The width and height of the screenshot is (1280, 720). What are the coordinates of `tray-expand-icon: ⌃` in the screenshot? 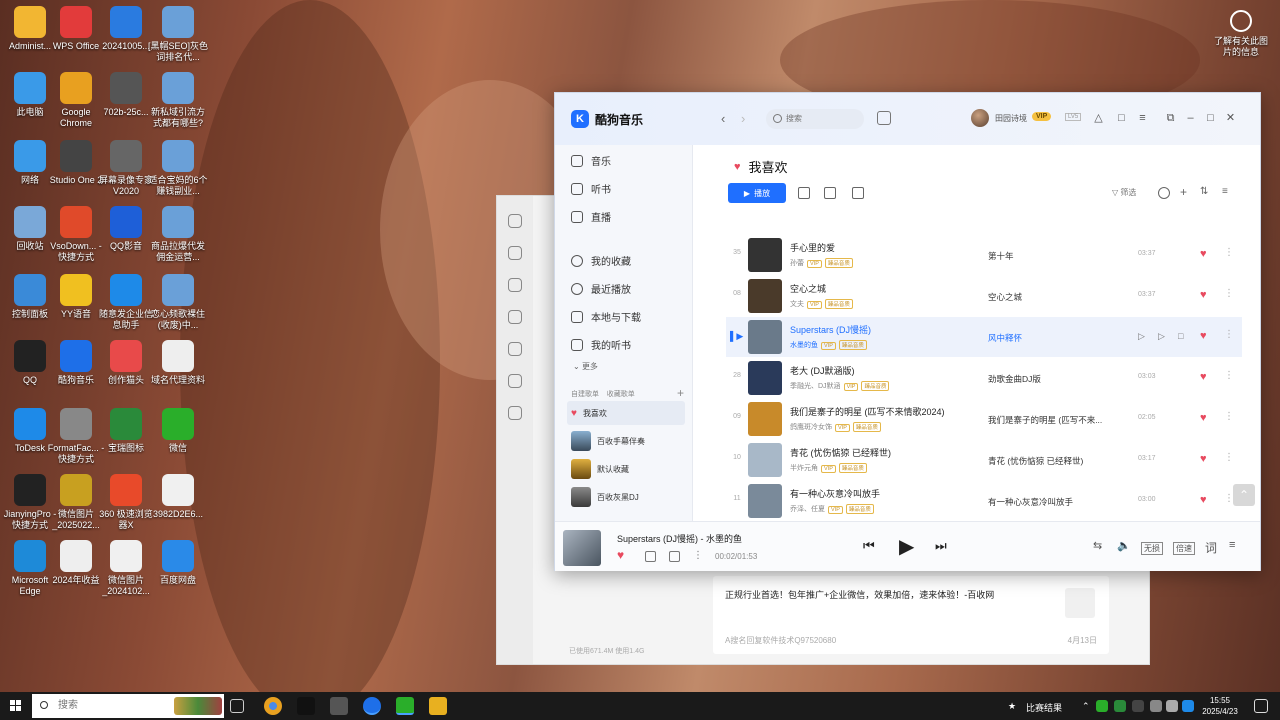 It's located at (1086, 706).